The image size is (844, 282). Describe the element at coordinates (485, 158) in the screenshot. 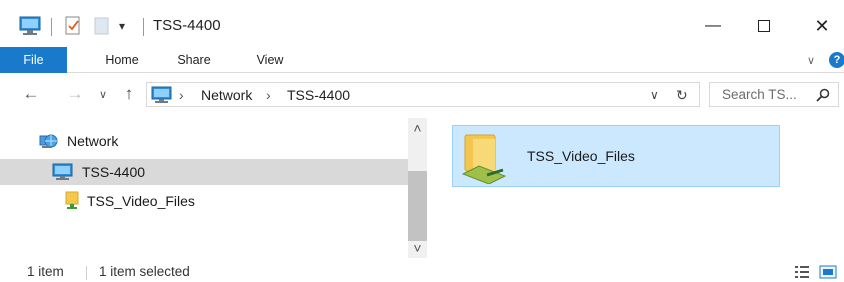

I see `network-share-folder-icon` at that location.